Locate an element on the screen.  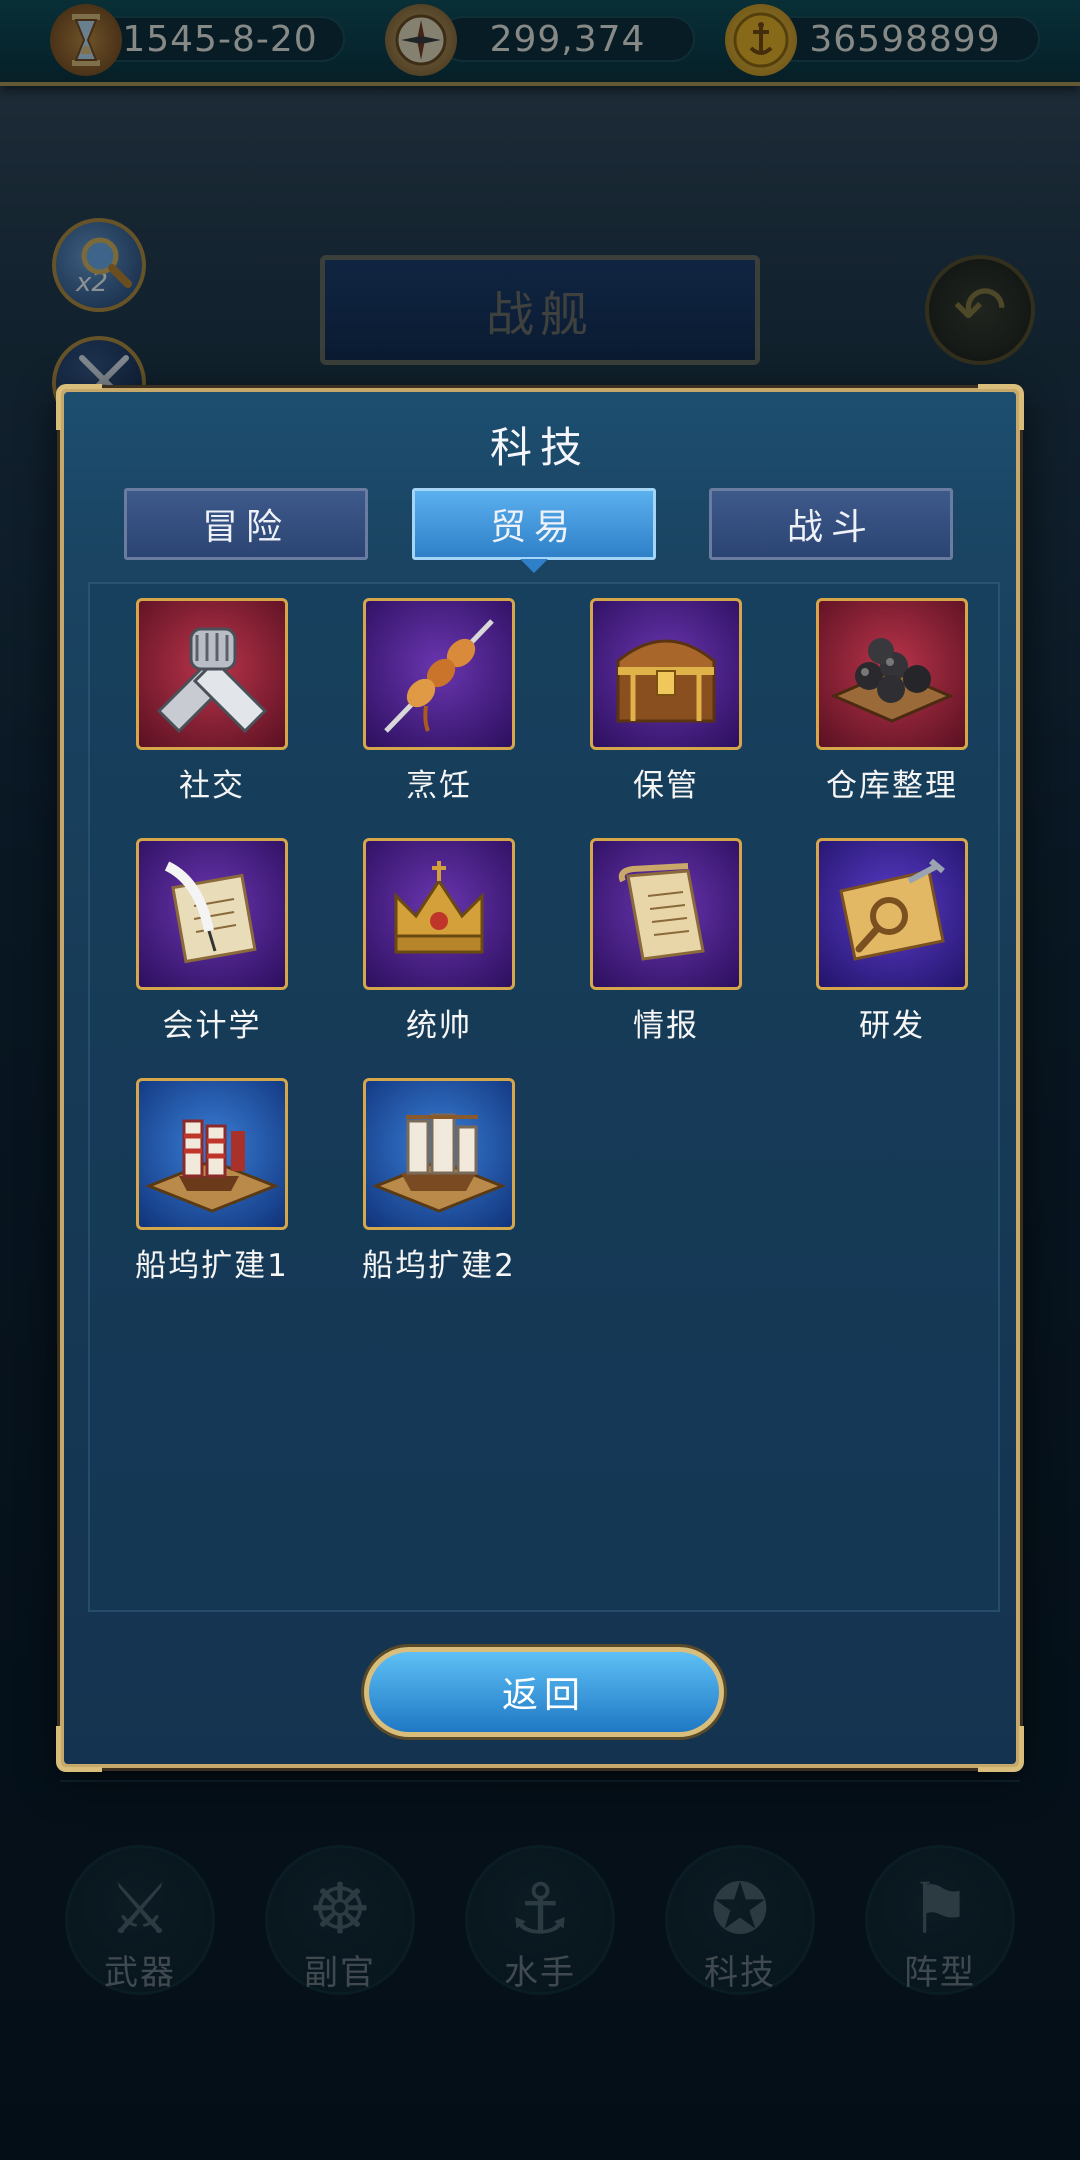
skill-accounting: 会计学 is located at coordinates (212, 941).